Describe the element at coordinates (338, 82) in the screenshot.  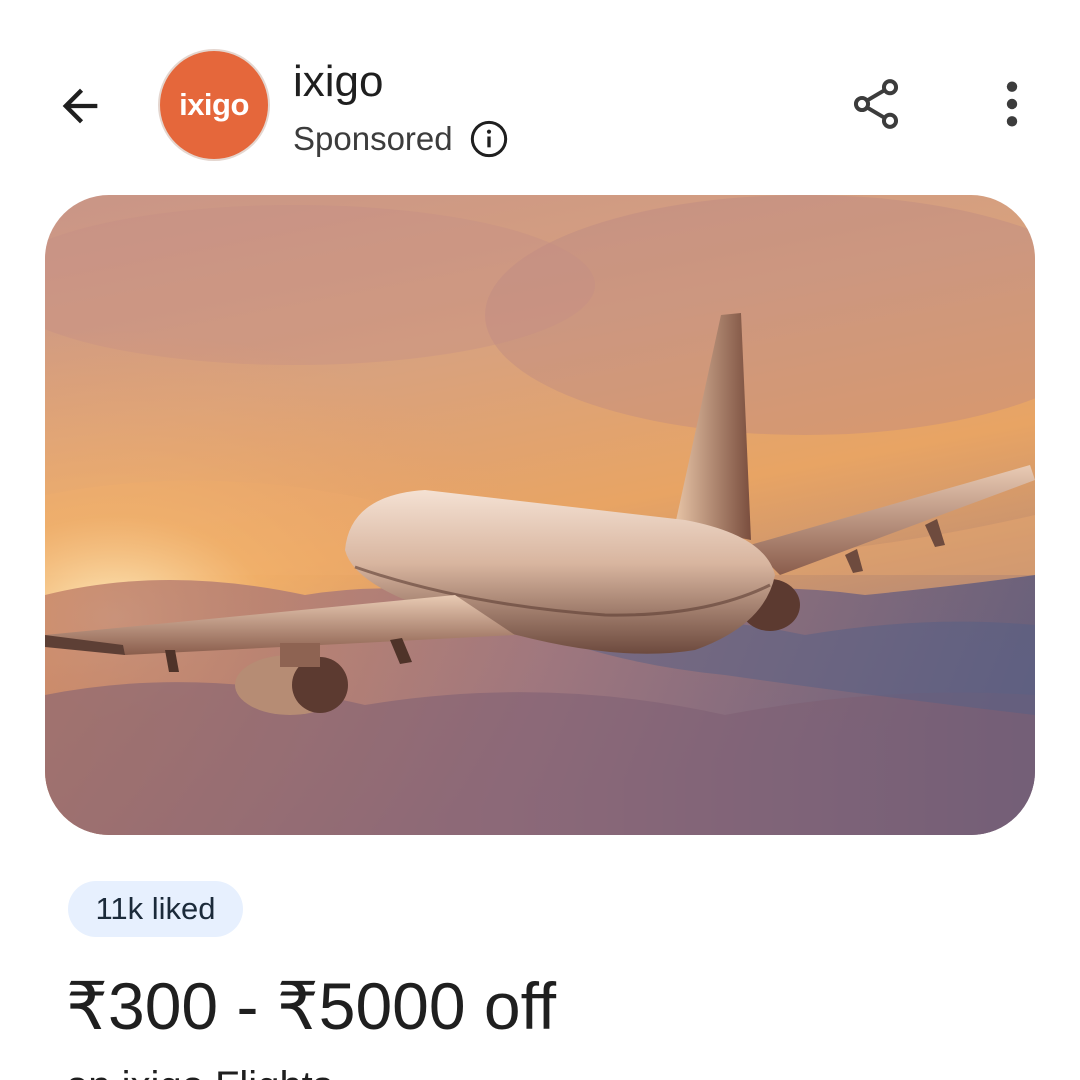
I see `advertiser-name: ixigo` at that location.